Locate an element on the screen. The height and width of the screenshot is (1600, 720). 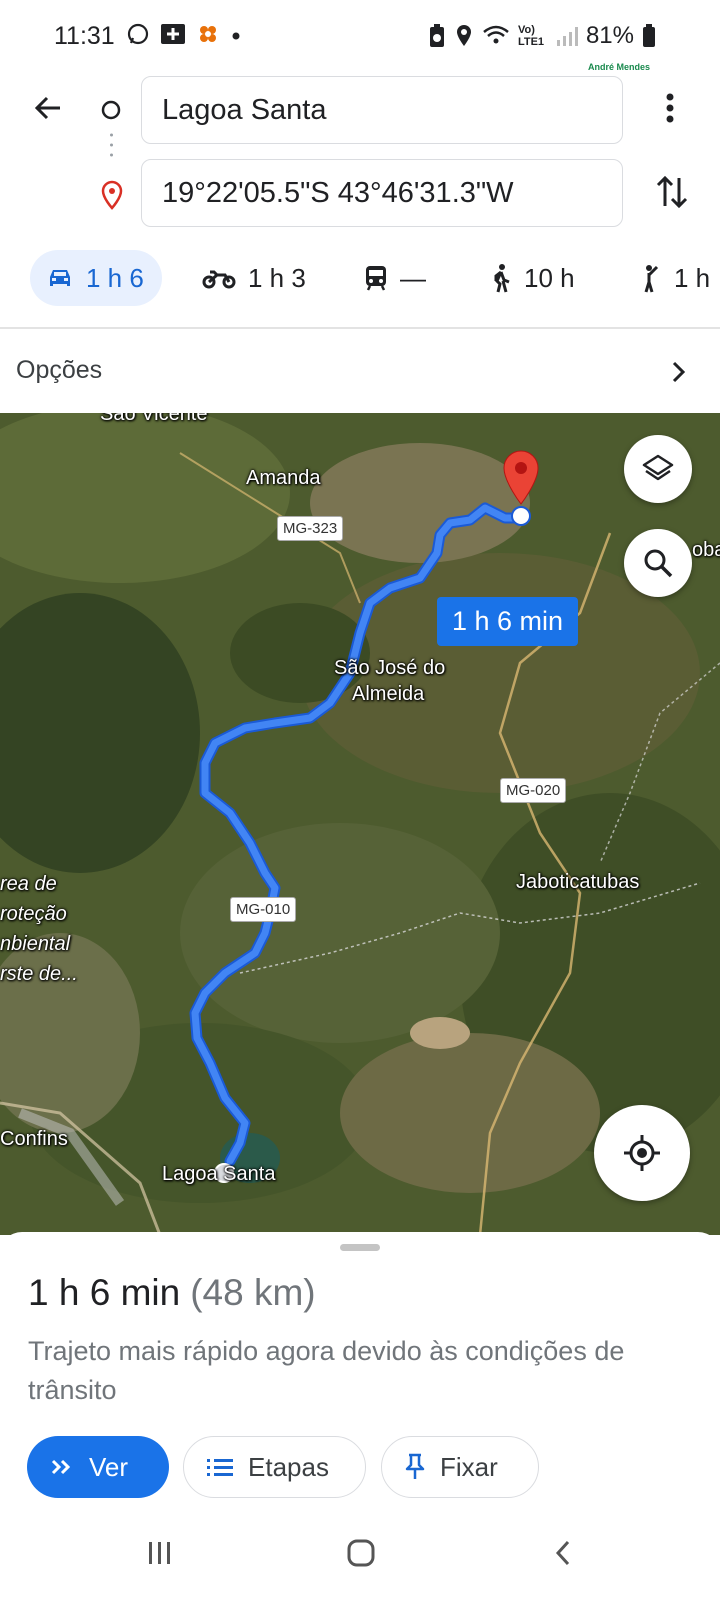
place-label: Almeida is located at coordinates (388, 694).